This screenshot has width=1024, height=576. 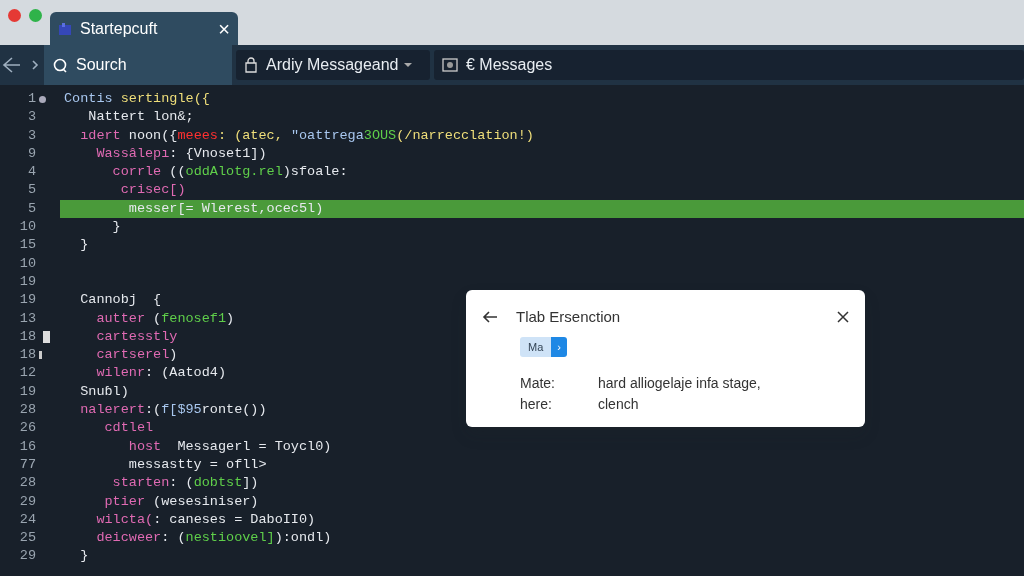 I want to click on close-window-icon, so click(x=14, y=15).